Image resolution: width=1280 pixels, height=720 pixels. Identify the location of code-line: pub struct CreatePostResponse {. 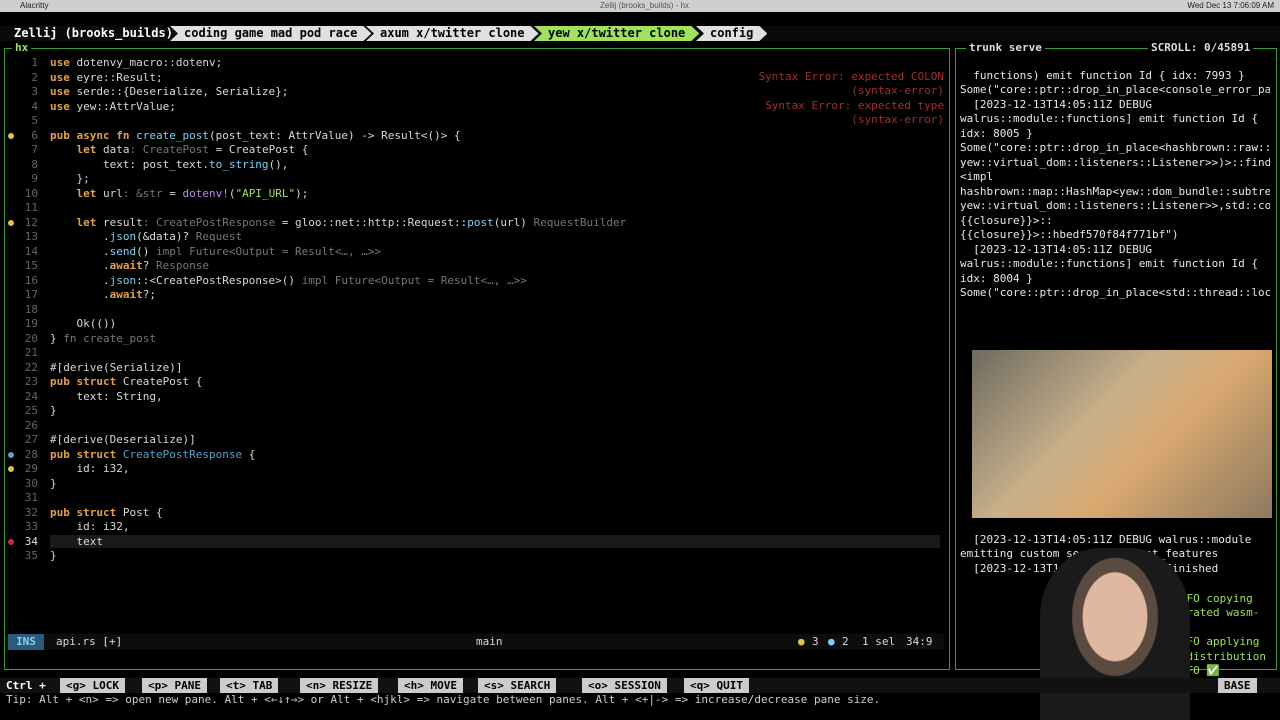
(152, 454).